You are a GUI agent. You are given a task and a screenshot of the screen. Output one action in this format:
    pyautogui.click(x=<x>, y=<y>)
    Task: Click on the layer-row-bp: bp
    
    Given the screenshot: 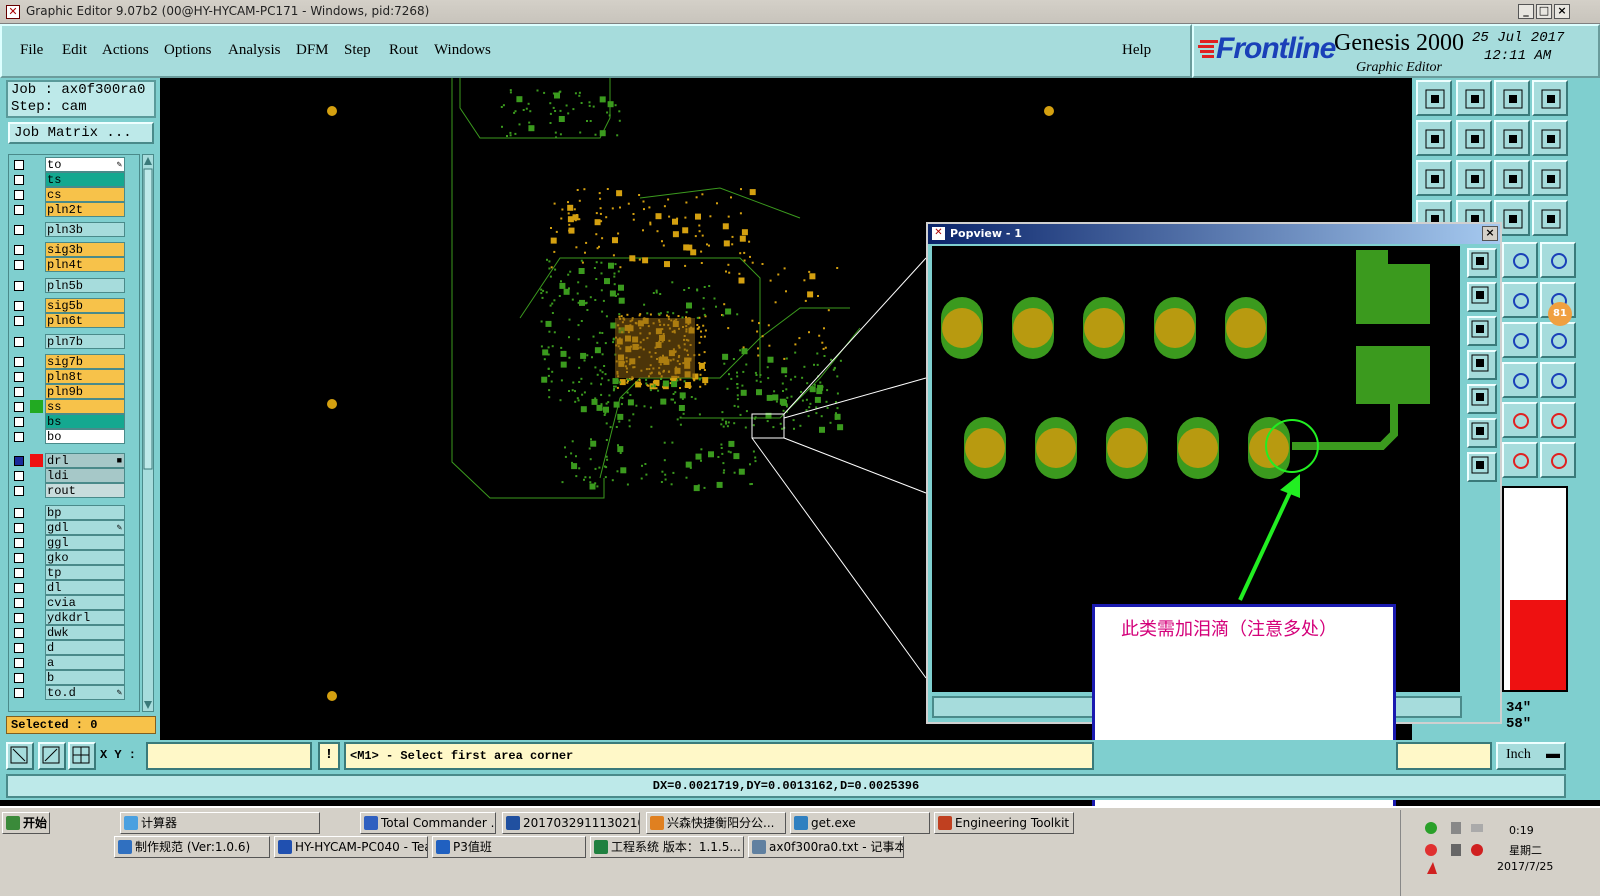 What is the action you would take?
    pyautogui.click(x=74, y=512)
    